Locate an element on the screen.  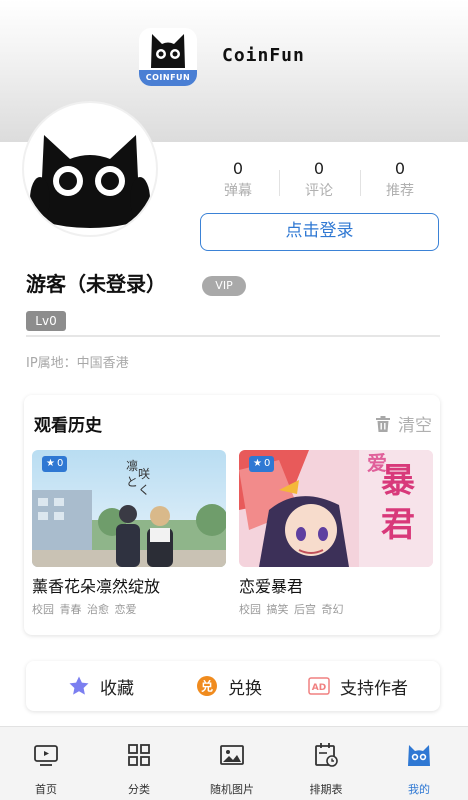
exchange-icon: 兑 is located at coordinates (207, 686).